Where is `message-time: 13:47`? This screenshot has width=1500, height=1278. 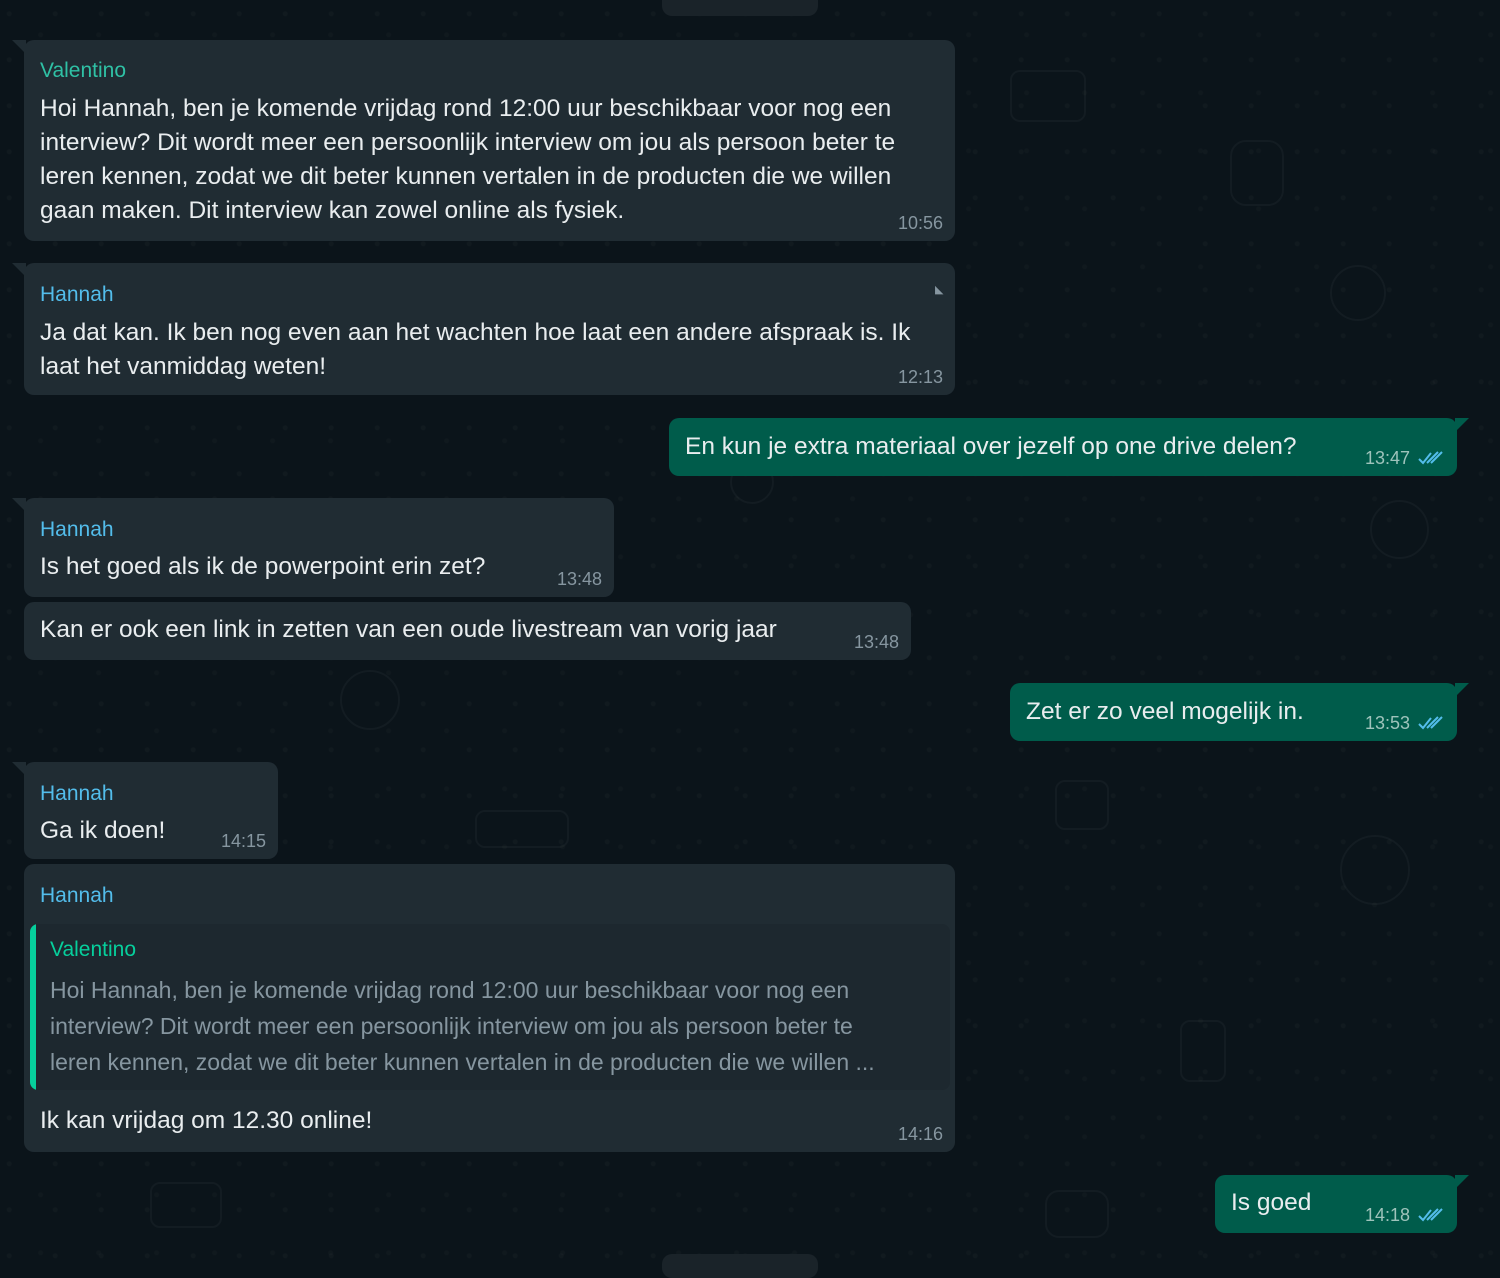
message-time: 13:47 is located at coordinates (1387, 458).